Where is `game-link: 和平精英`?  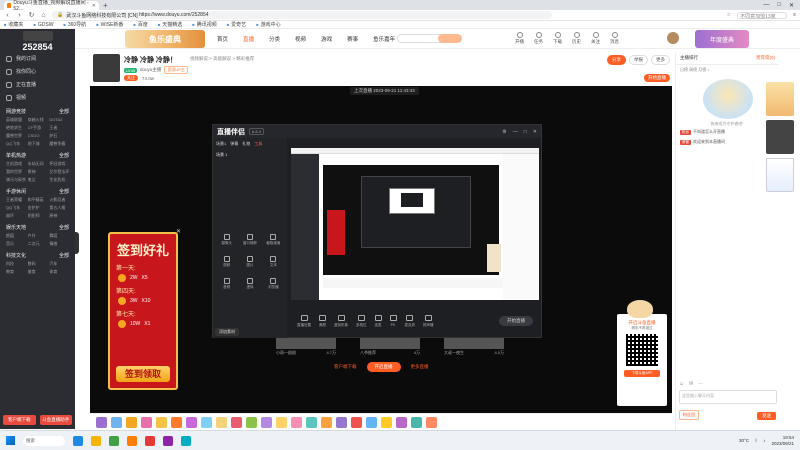
game-link: 和平精英 is located at coordinates (38, 200).